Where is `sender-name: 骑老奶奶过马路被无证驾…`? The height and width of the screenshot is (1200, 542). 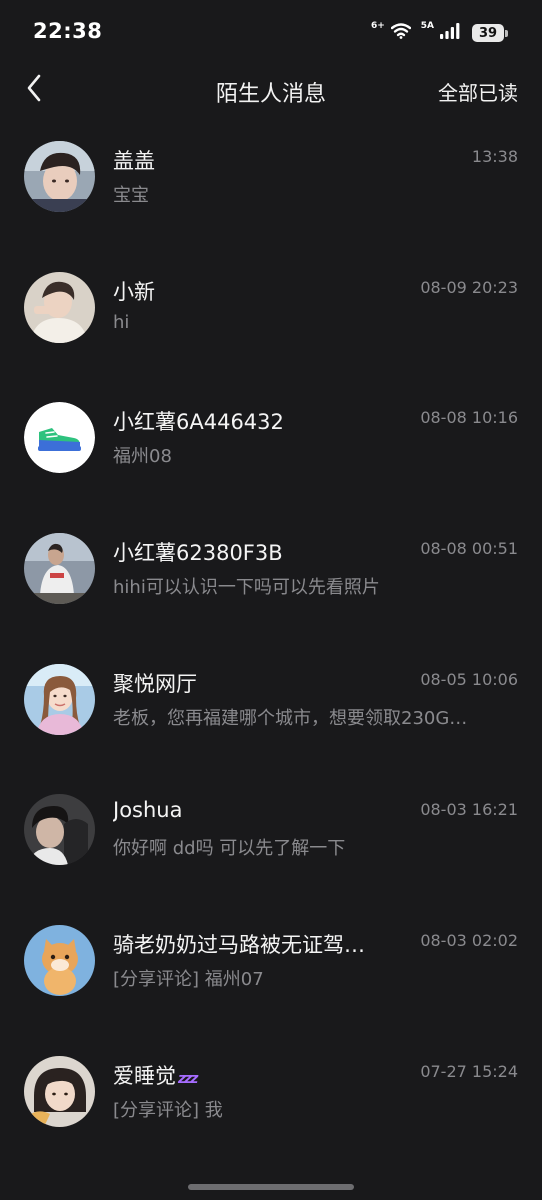 sender-name: 骑老奶奶过马路被无证驾… is located at coordinates (239, 945).